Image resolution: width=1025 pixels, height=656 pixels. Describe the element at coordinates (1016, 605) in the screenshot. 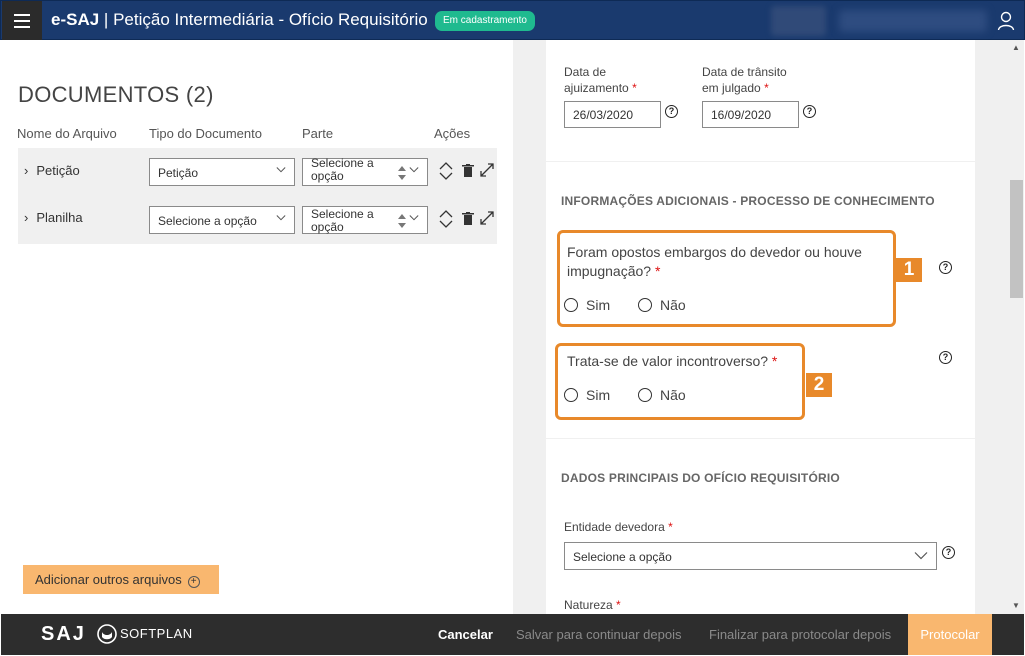

I see `scroll-down-icon: ▼` at that location.